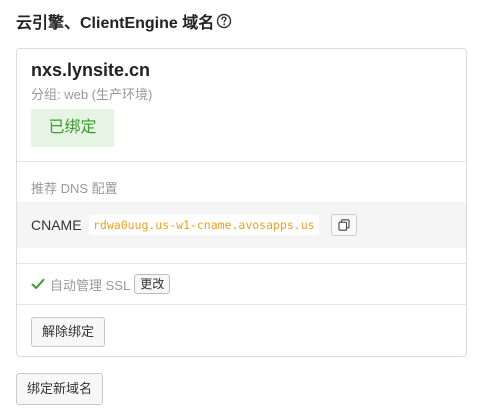 Image resolution: width=488 pixels, height=411 pixels. I want to click on copy-button, so click(344, 225).